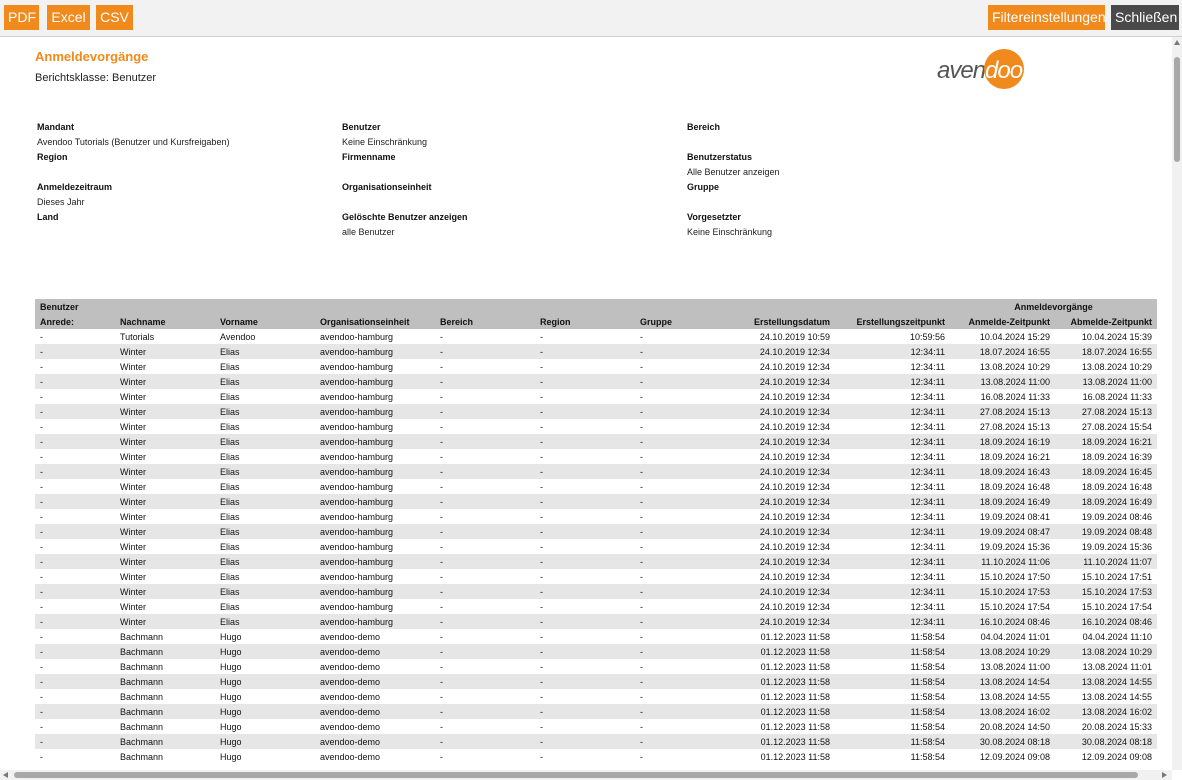 The image size is (1182, 780). Describe the element at coordinates (1002, 501) in the screenshot. I see `cell-anmelde-zeitpunkt: 18.09.2024 16:49` at that location.